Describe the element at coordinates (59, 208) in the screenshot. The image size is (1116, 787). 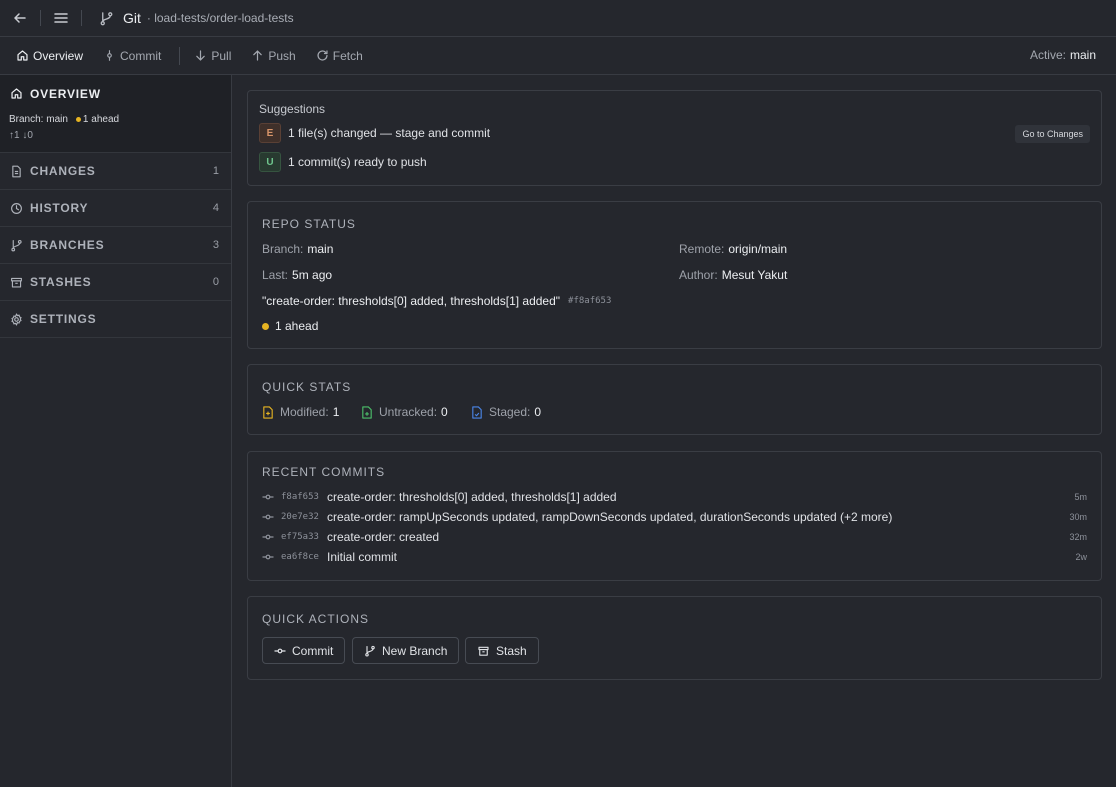
I see `sidebar-item-label: HISTORY` at that location.